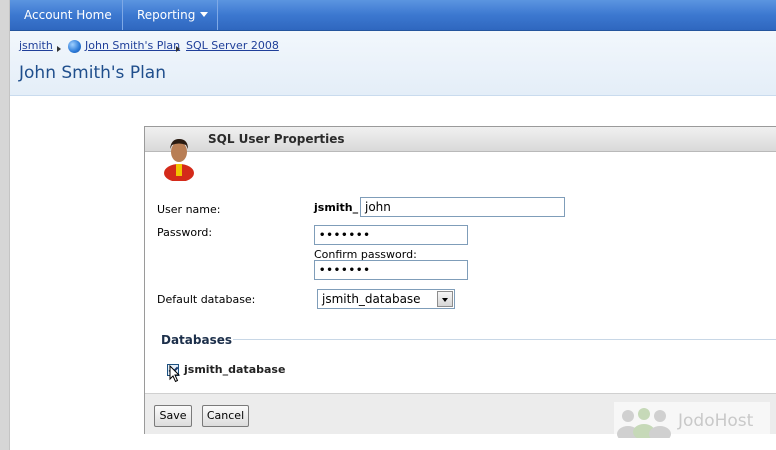  I want to click on breadcrumb-plan: John Smith's Plan, so click(132, 45).